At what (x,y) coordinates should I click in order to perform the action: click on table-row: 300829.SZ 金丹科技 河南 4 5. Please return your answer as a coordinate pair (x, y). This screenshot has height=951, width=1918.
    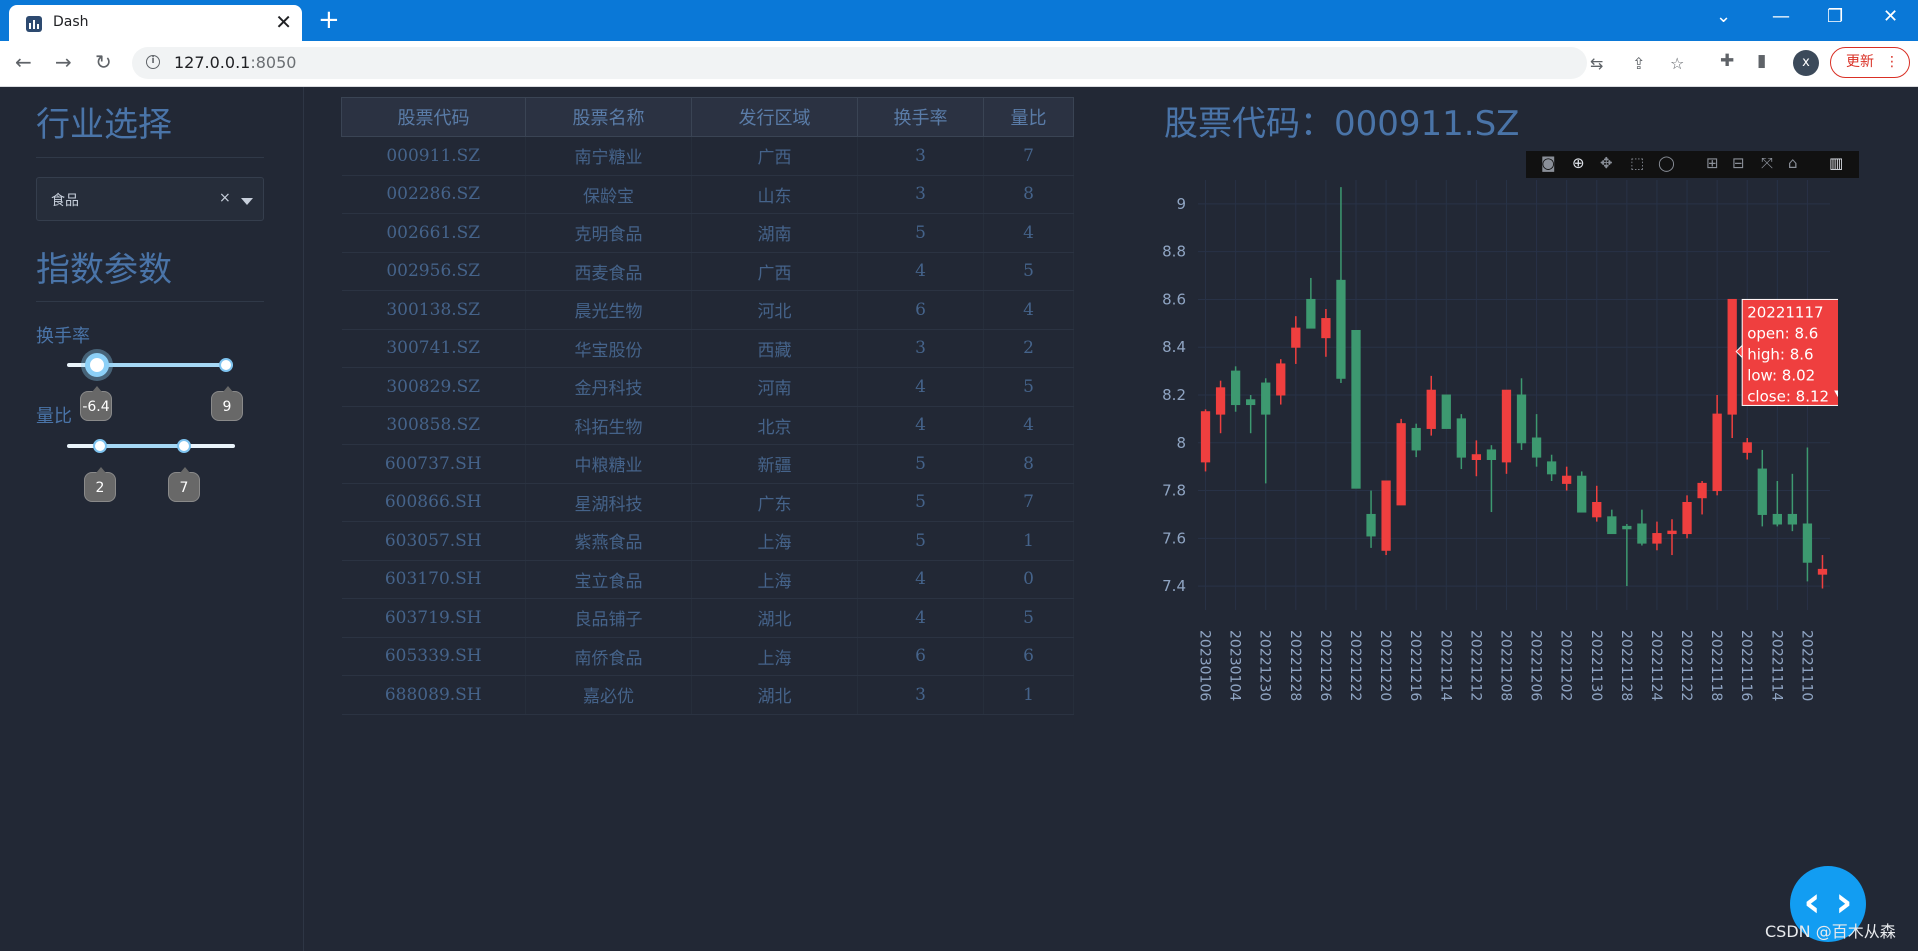
    Looking at the image, I should click on (707, 387).